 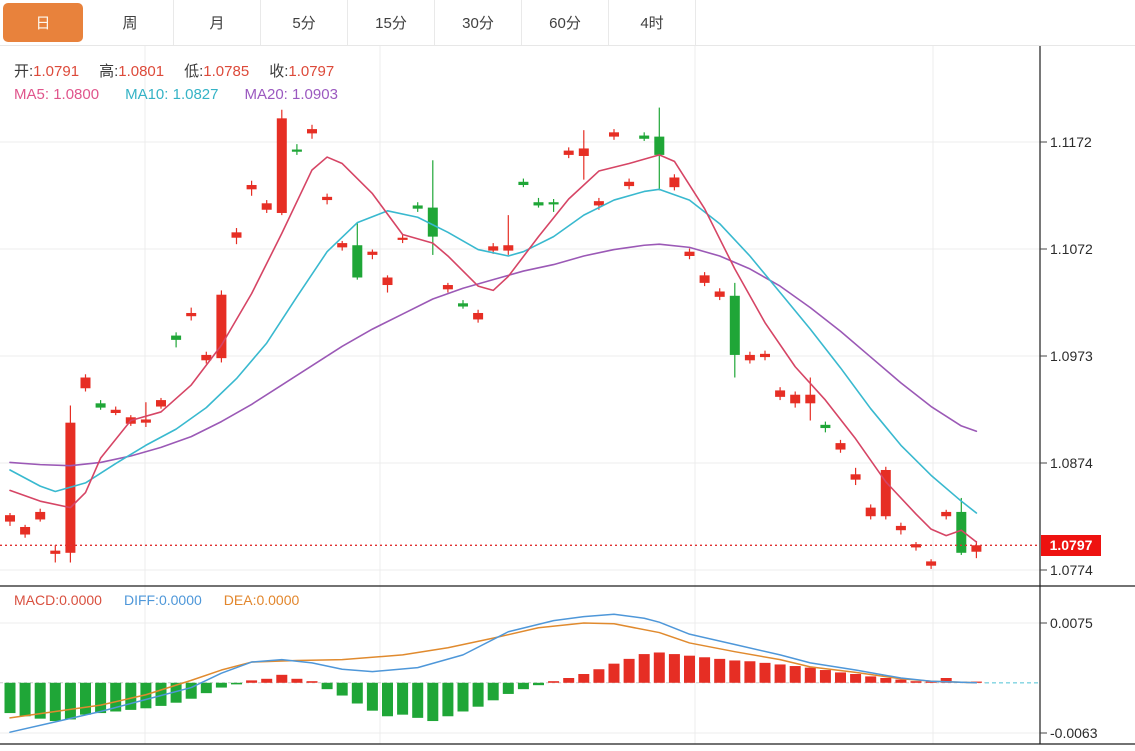 What do you see at coordinates (565, 22) in the screenshot?
I see `tab-60min: 60分` at bounding box center [565, 22].